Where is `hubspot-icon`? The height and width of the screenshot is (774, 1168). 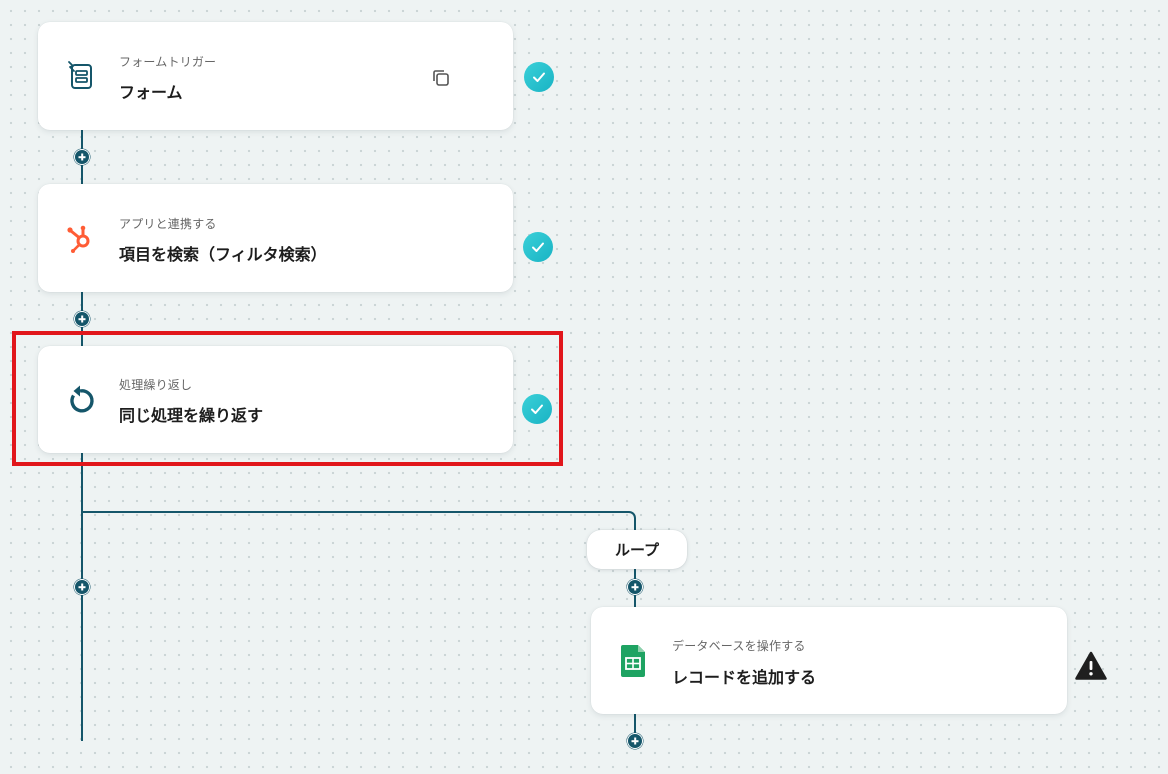 hubspot-icon is located at coordinates (80, 238).